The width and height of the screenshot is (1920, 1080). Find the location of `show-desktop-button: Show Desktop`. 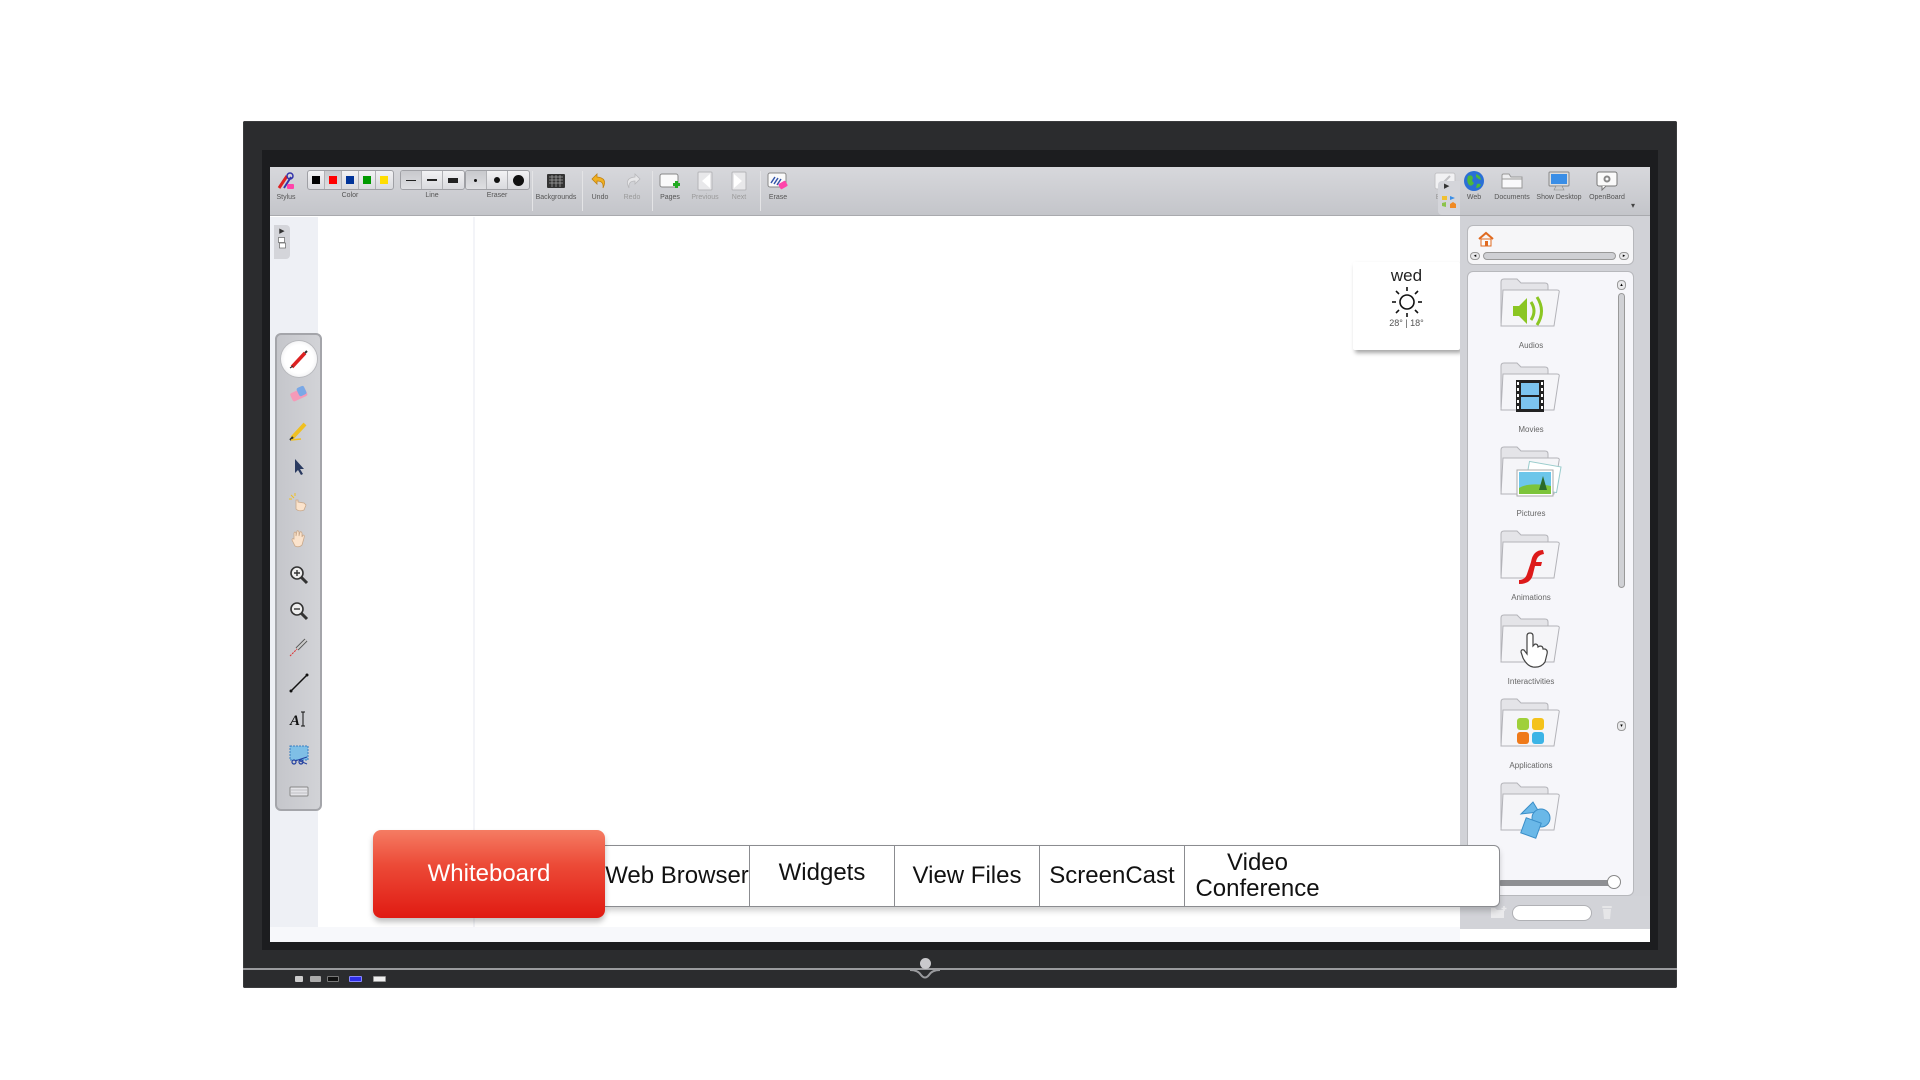

show-desktop-button: Show Desktop is located at coordinates (1559, 192).